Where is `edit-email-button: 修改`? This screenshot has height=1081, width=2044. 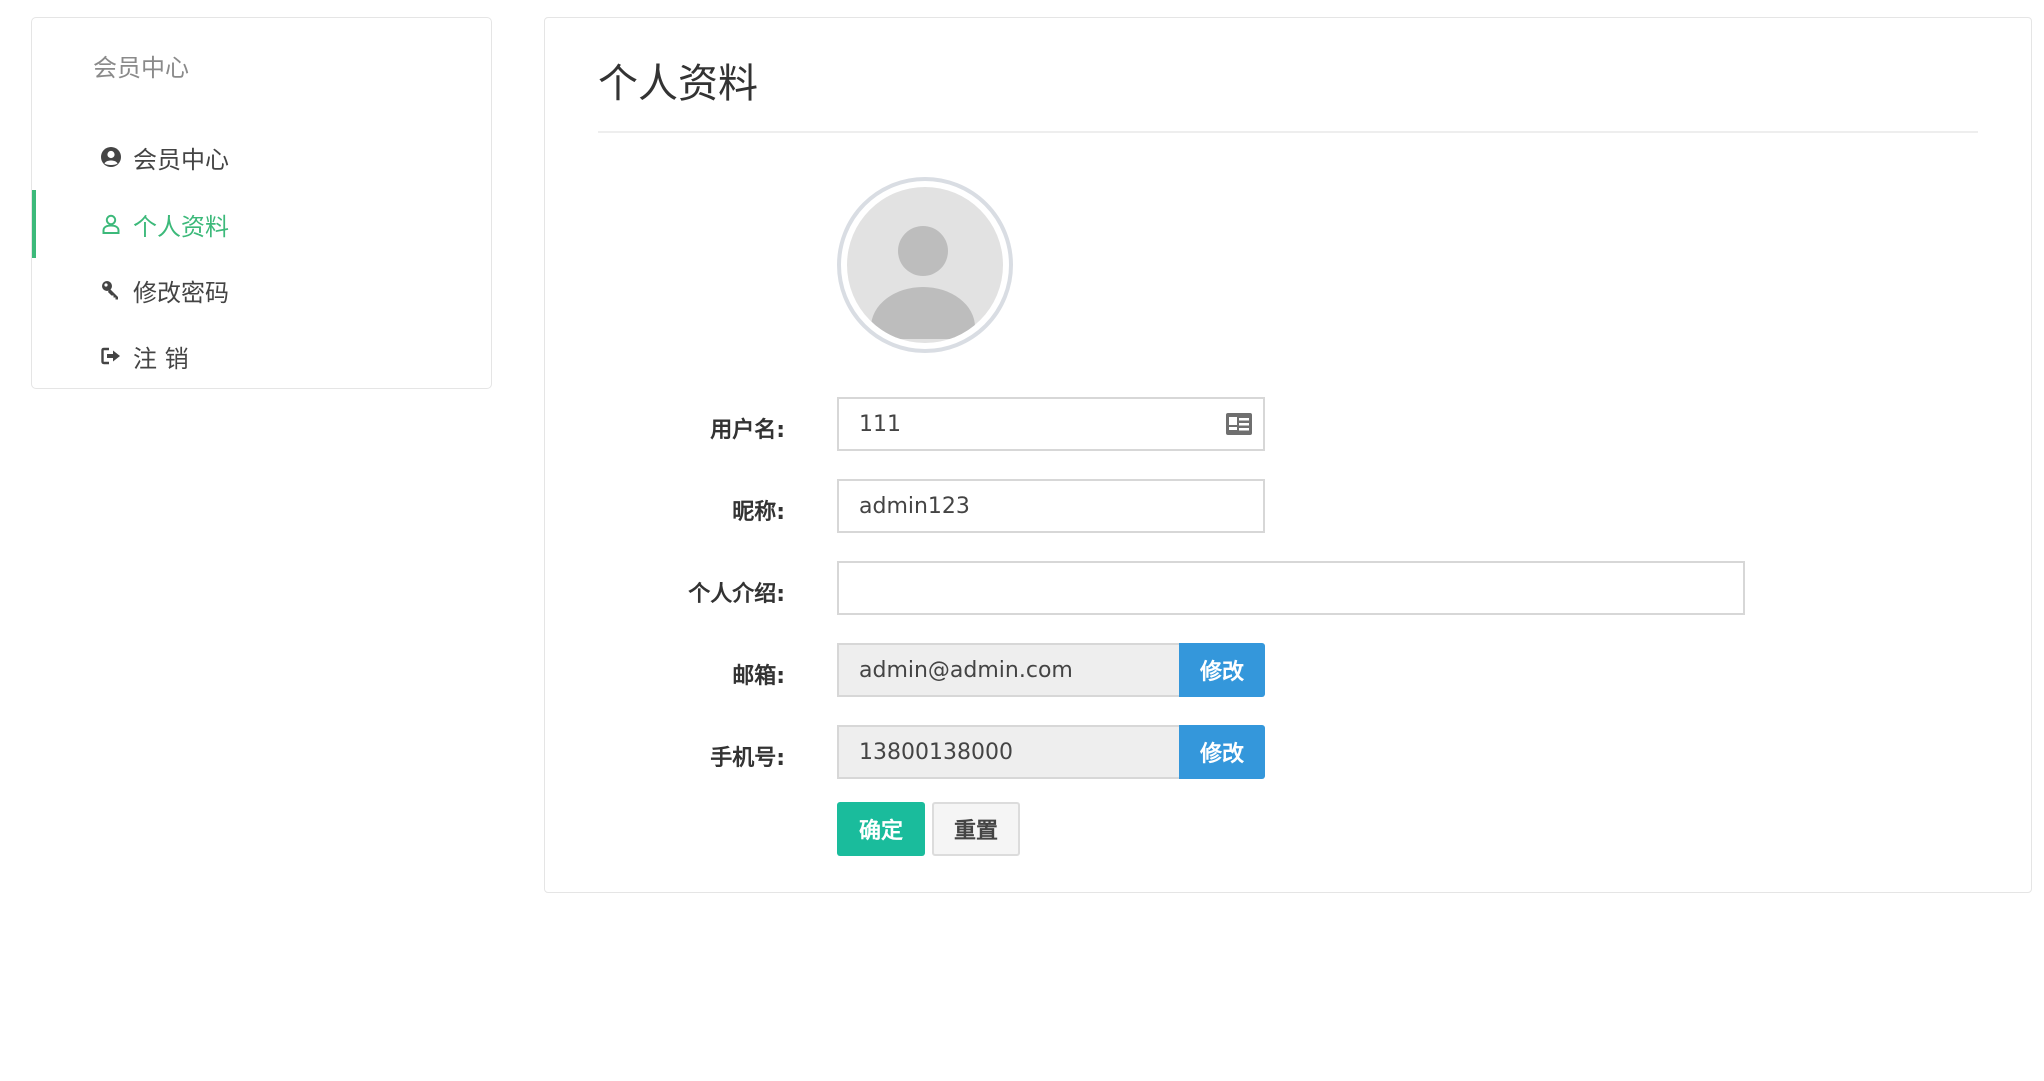
edit-email-button: 修改 is located at coordinates (1222, 670).